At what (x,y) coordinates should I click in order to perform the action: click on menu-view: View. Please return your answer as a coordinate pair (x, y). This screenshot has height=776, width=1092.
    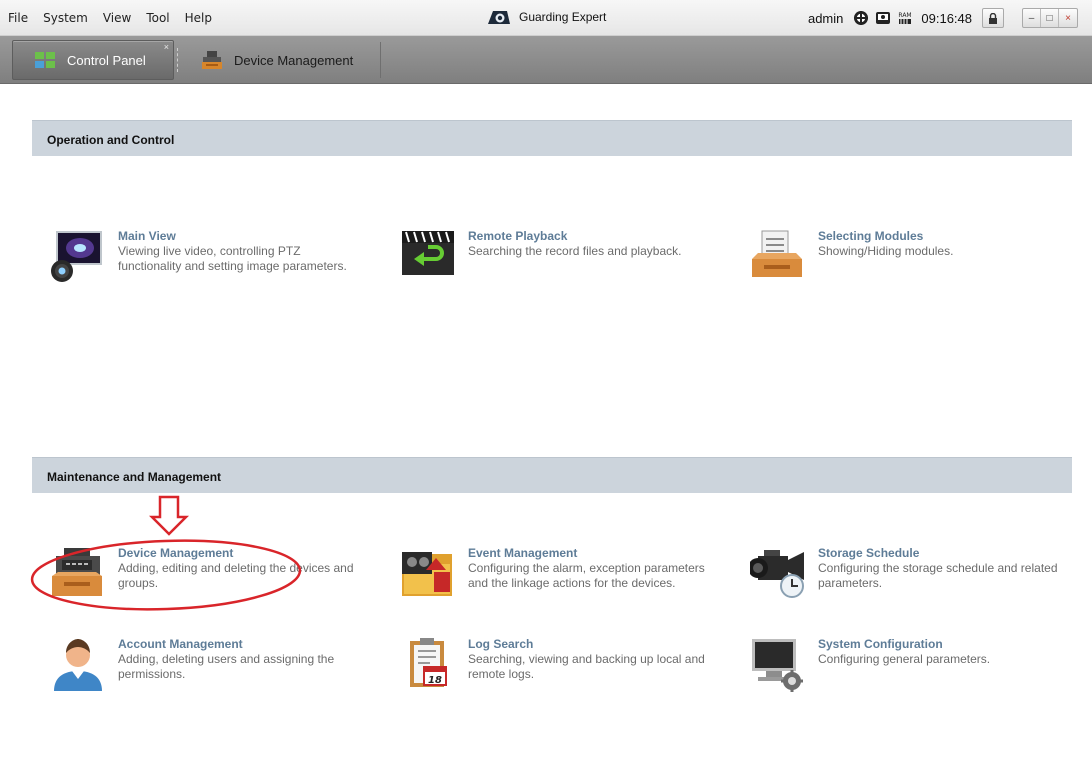
    Looking at the image, I should click on (117, 18).